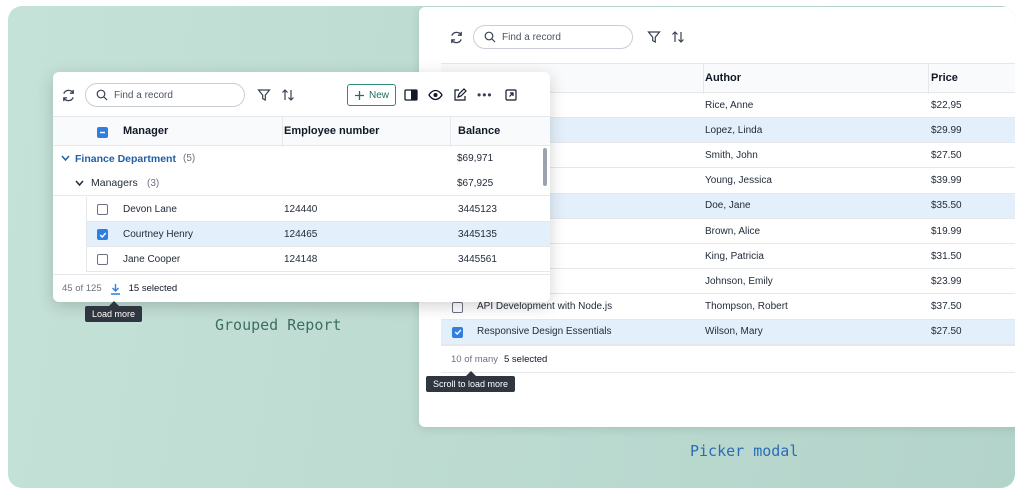  I want to click on eye-icon, so click(435, 95).